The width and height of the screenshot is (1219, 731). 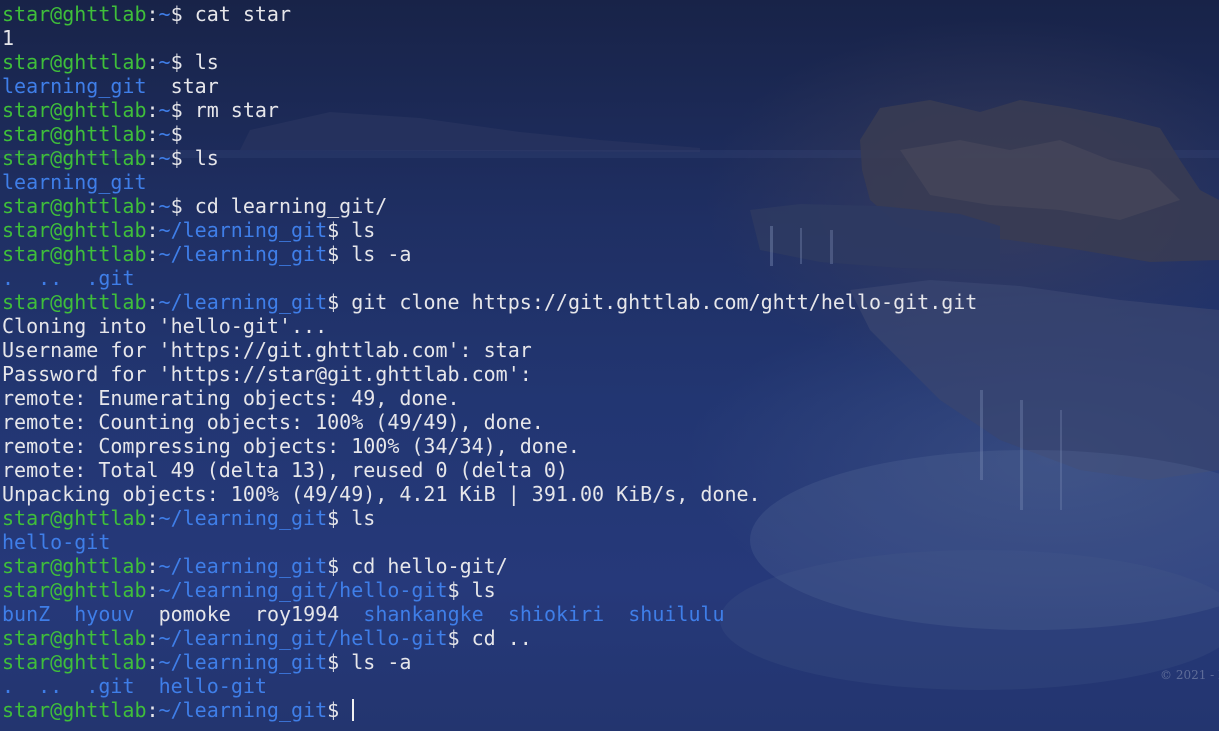 I want to click on listing-line: . .. .git, so click(x=610, y=278).